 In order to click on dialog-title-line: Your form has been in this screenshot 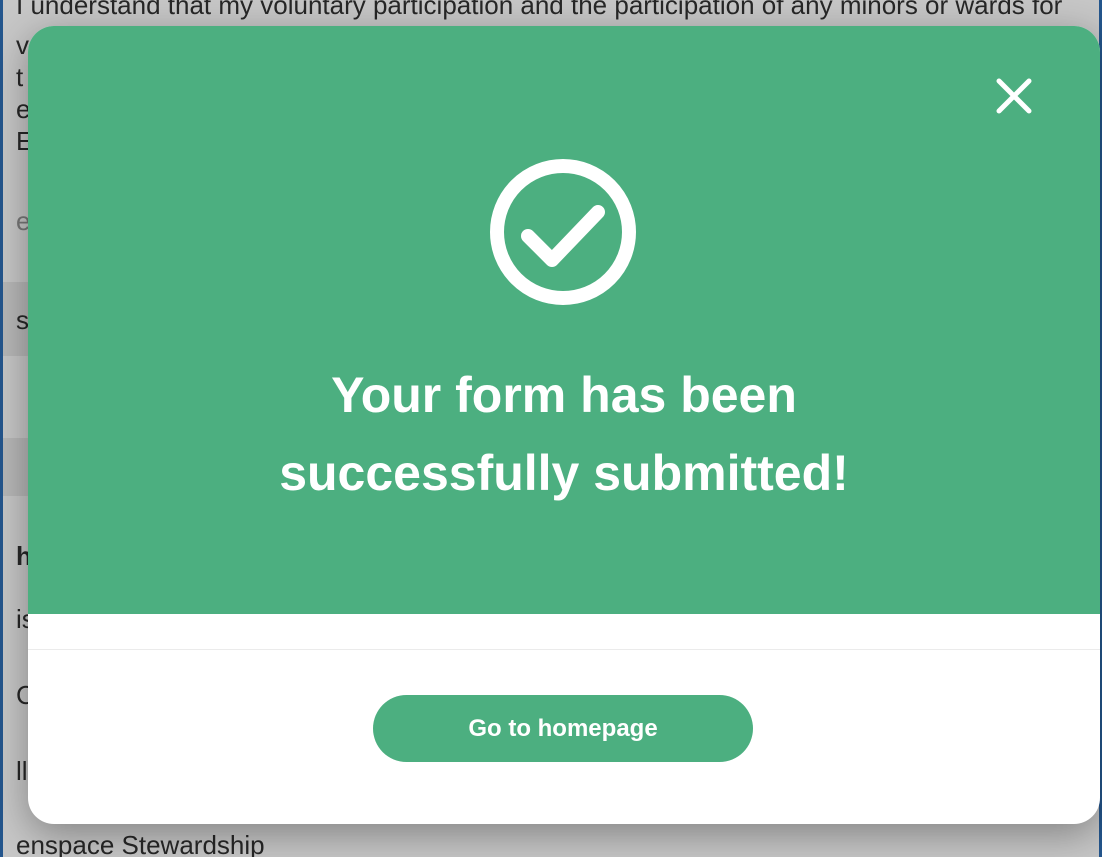, I will do `click(564, 395)`.